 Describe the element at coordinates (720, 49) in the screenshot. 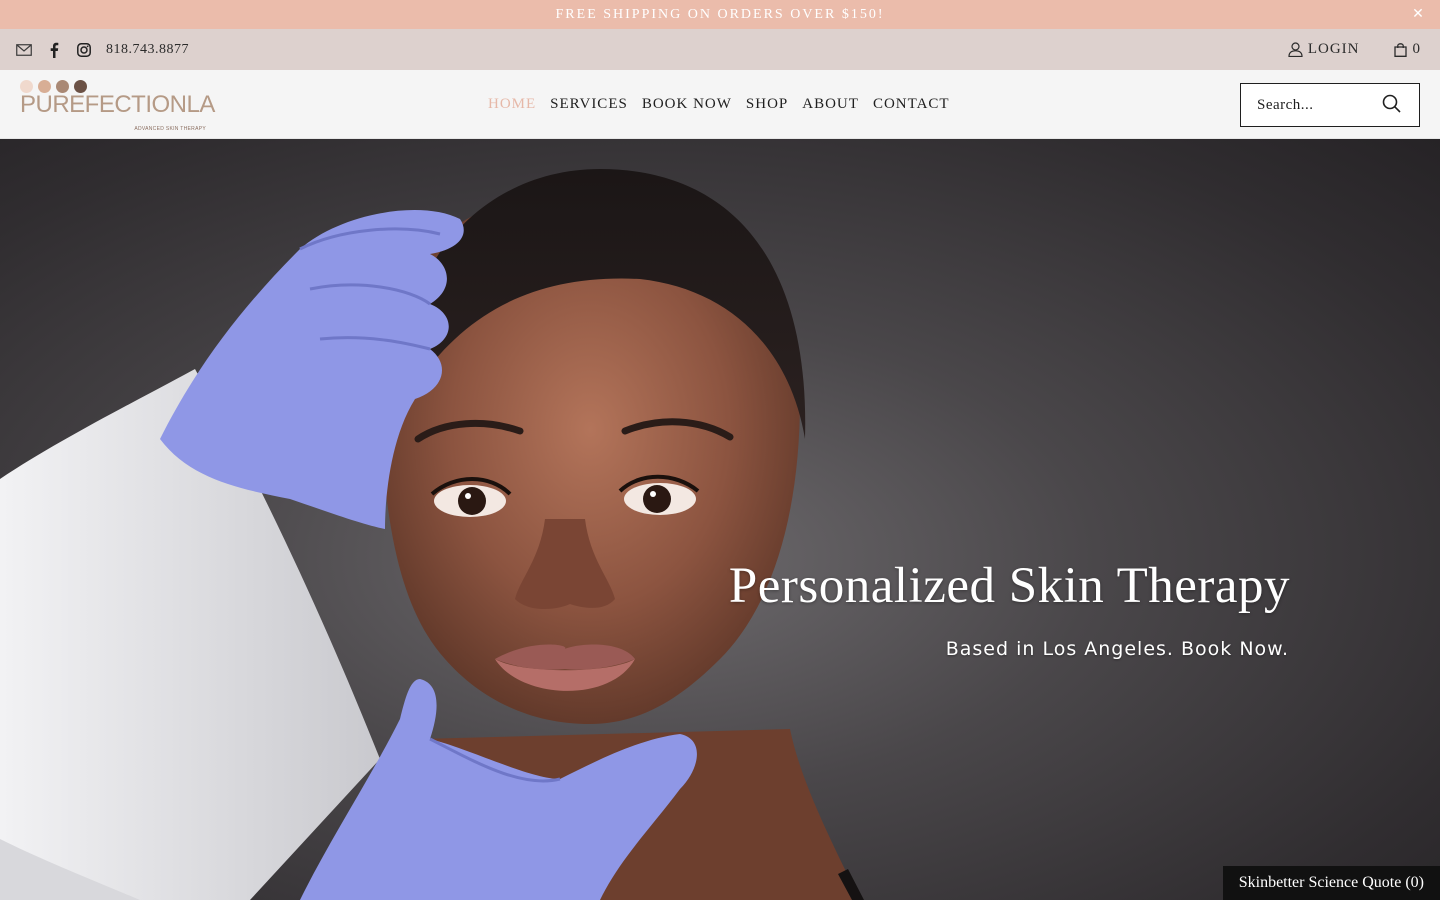

I see `utility-bar: 818.743.8877 LOGIN 0` at that location.